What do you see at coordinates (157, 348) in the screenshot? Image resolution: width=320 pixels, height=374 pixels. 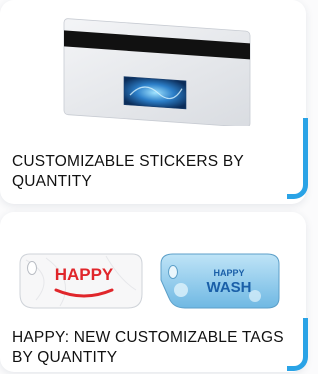 I see `card-title: HAPPY: NEW CUSTOMIZABLE TAGS BY QUANTITY` at bounding box center [157, 348].